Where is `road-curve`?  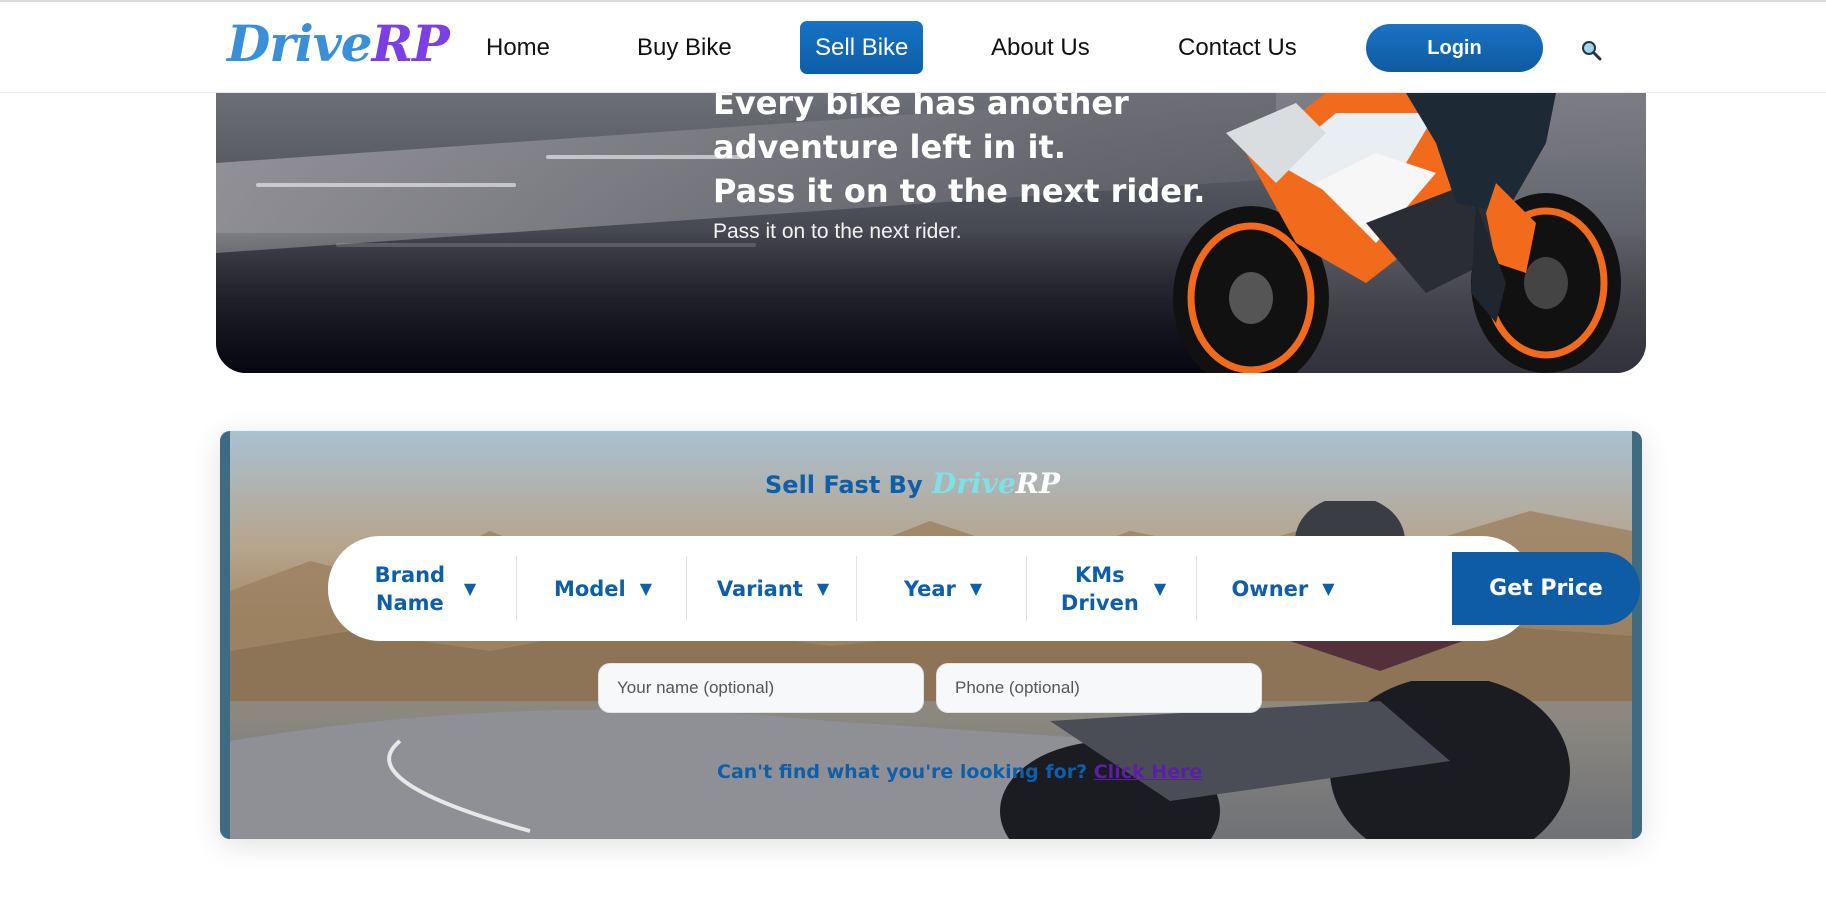 road-curve is located at coordinates (900, 760).